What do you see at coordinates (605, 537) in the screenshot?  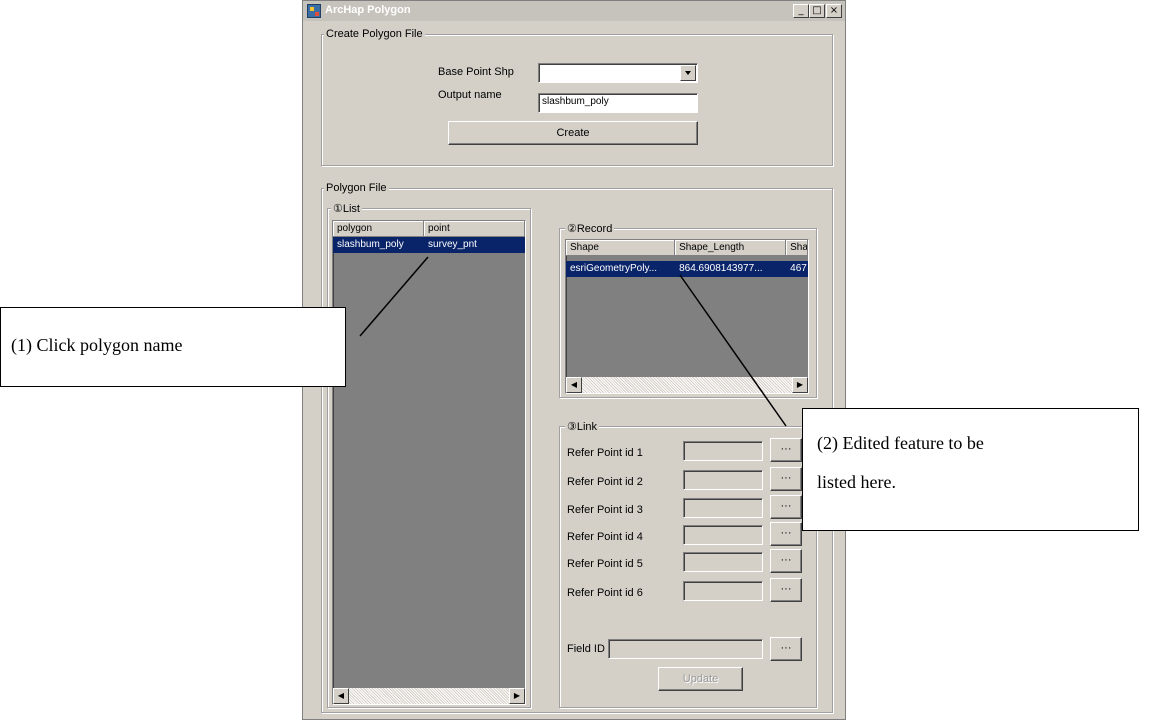 I see `refer-point-4-label: Refer Point id 4` at bounding box center [605, 537].